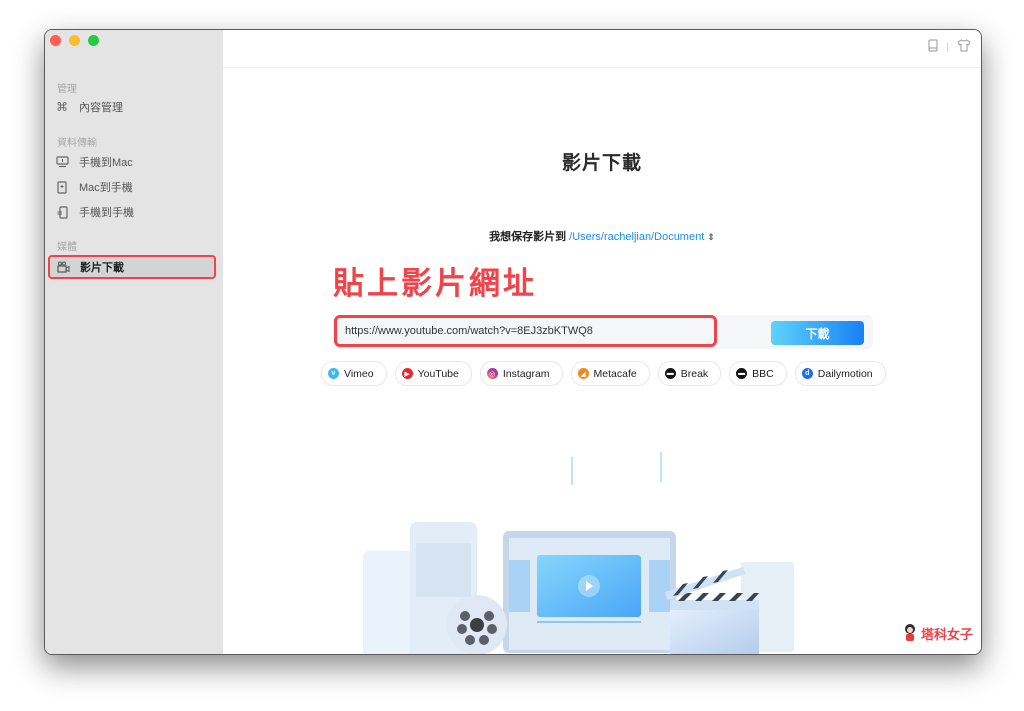  What do you see at coordinates (910, 633) in the screenshot?
I see `avatar-icon` at bounding box center [910, 633].